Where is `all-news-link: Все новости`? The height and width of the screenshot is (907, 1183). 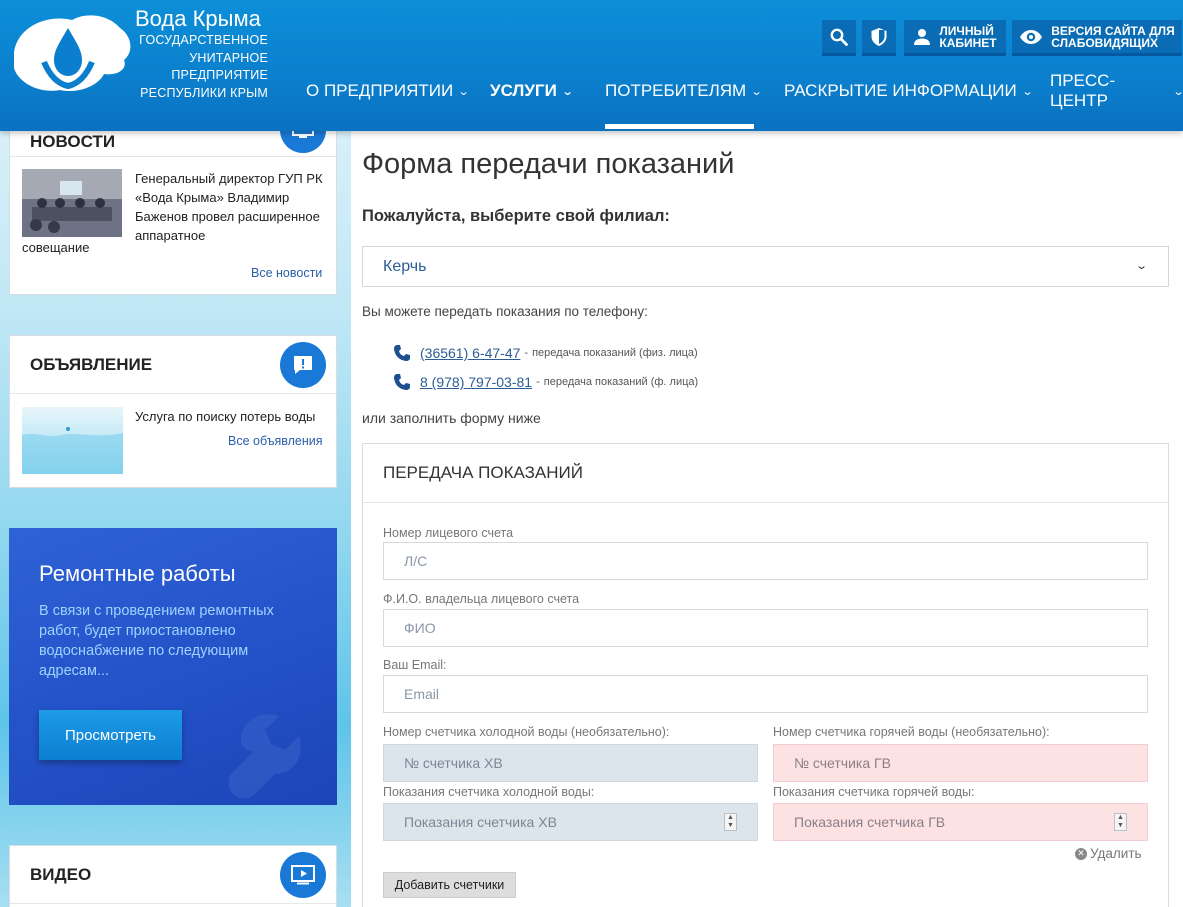
all-news-link: Все новости is located at coordinates (286, 273).